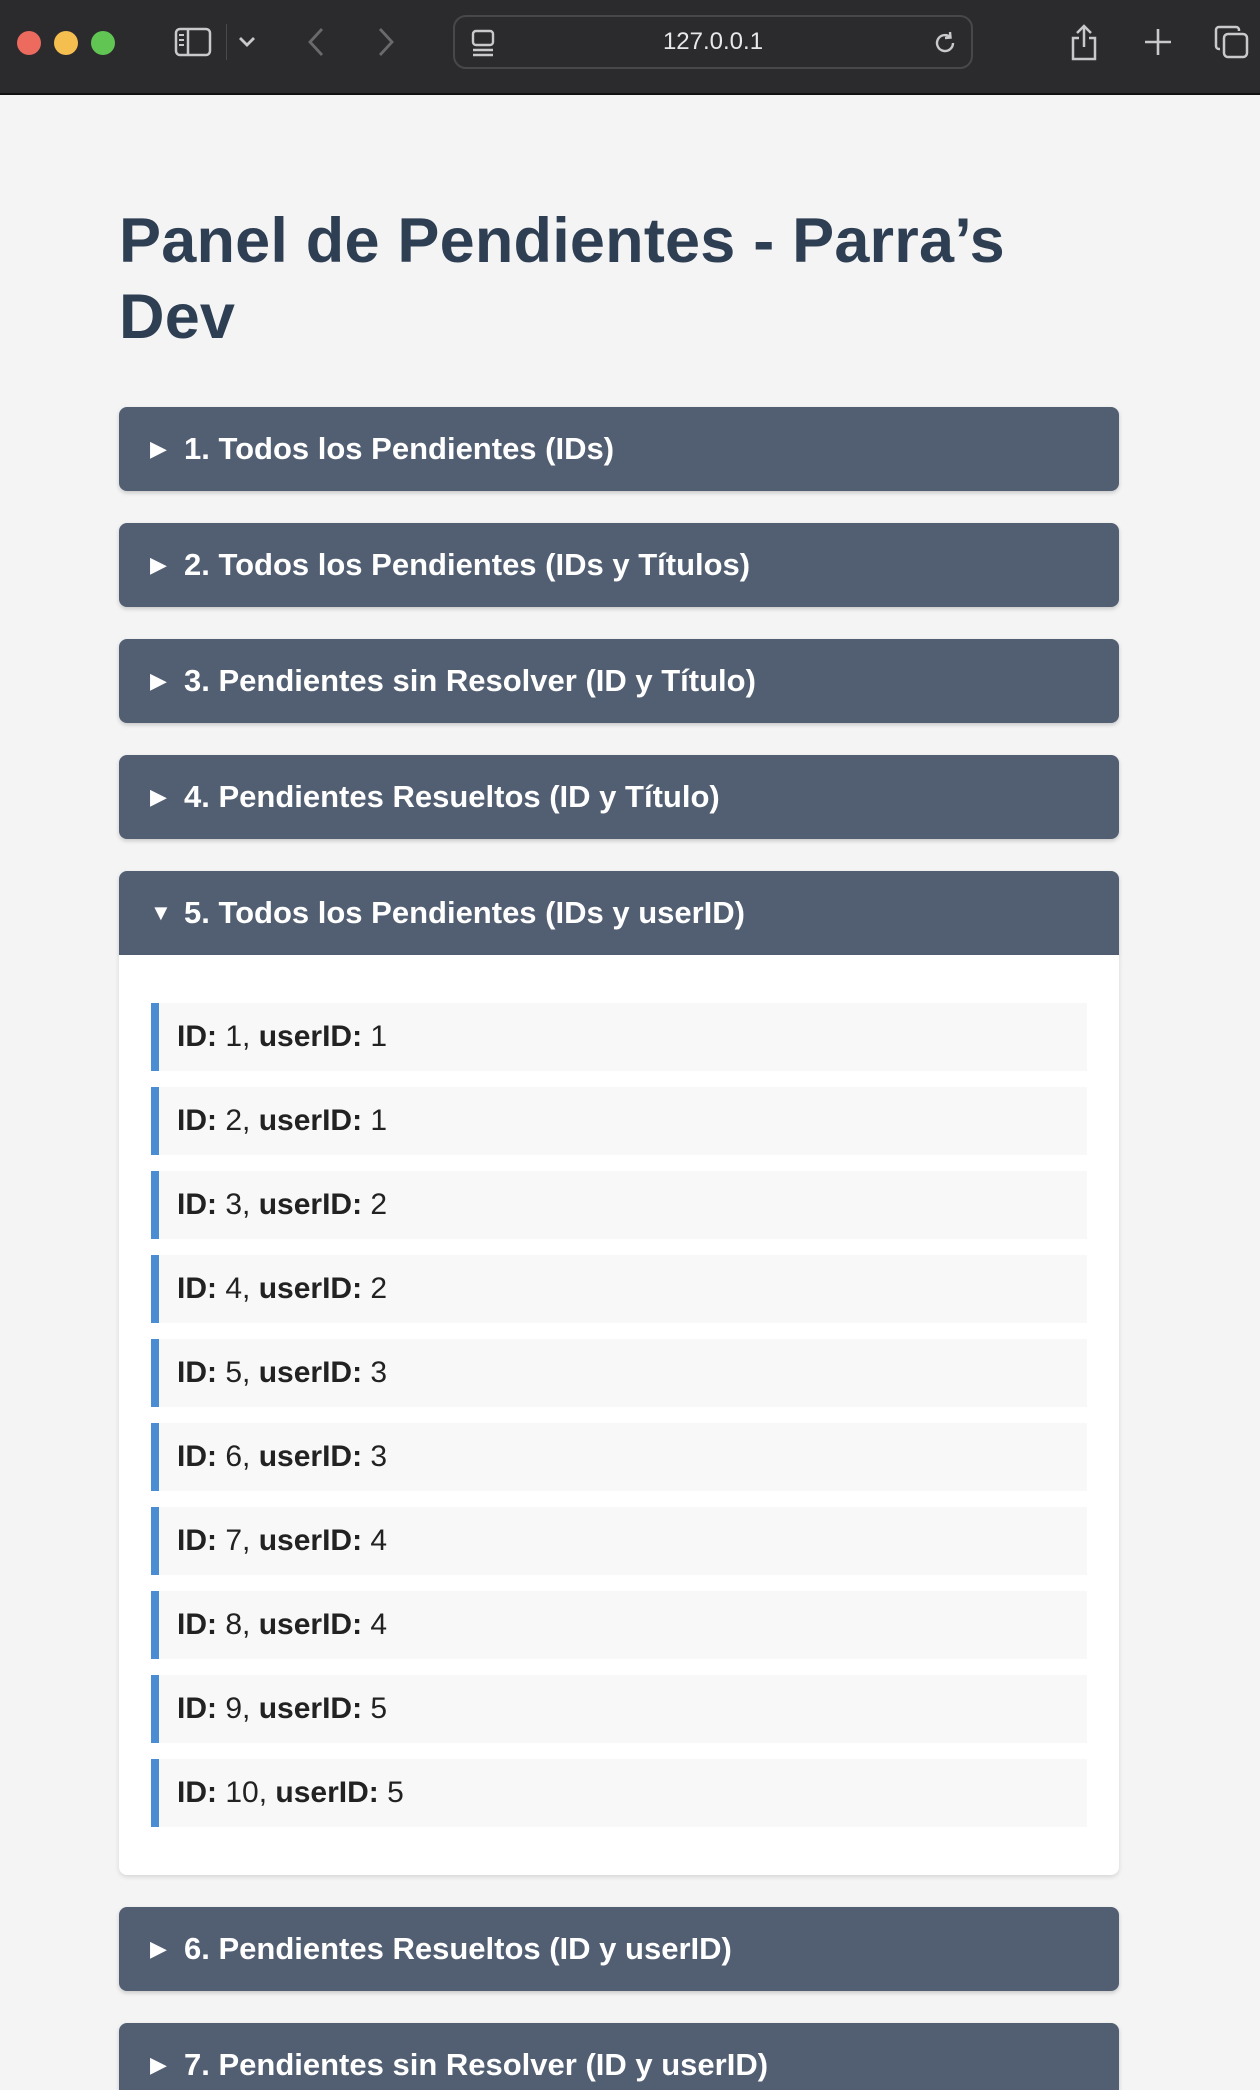  What do you see at coordinates (226, 42) in the screenshot?
I see `toolbar-divider` at bounding box center [226, 42].